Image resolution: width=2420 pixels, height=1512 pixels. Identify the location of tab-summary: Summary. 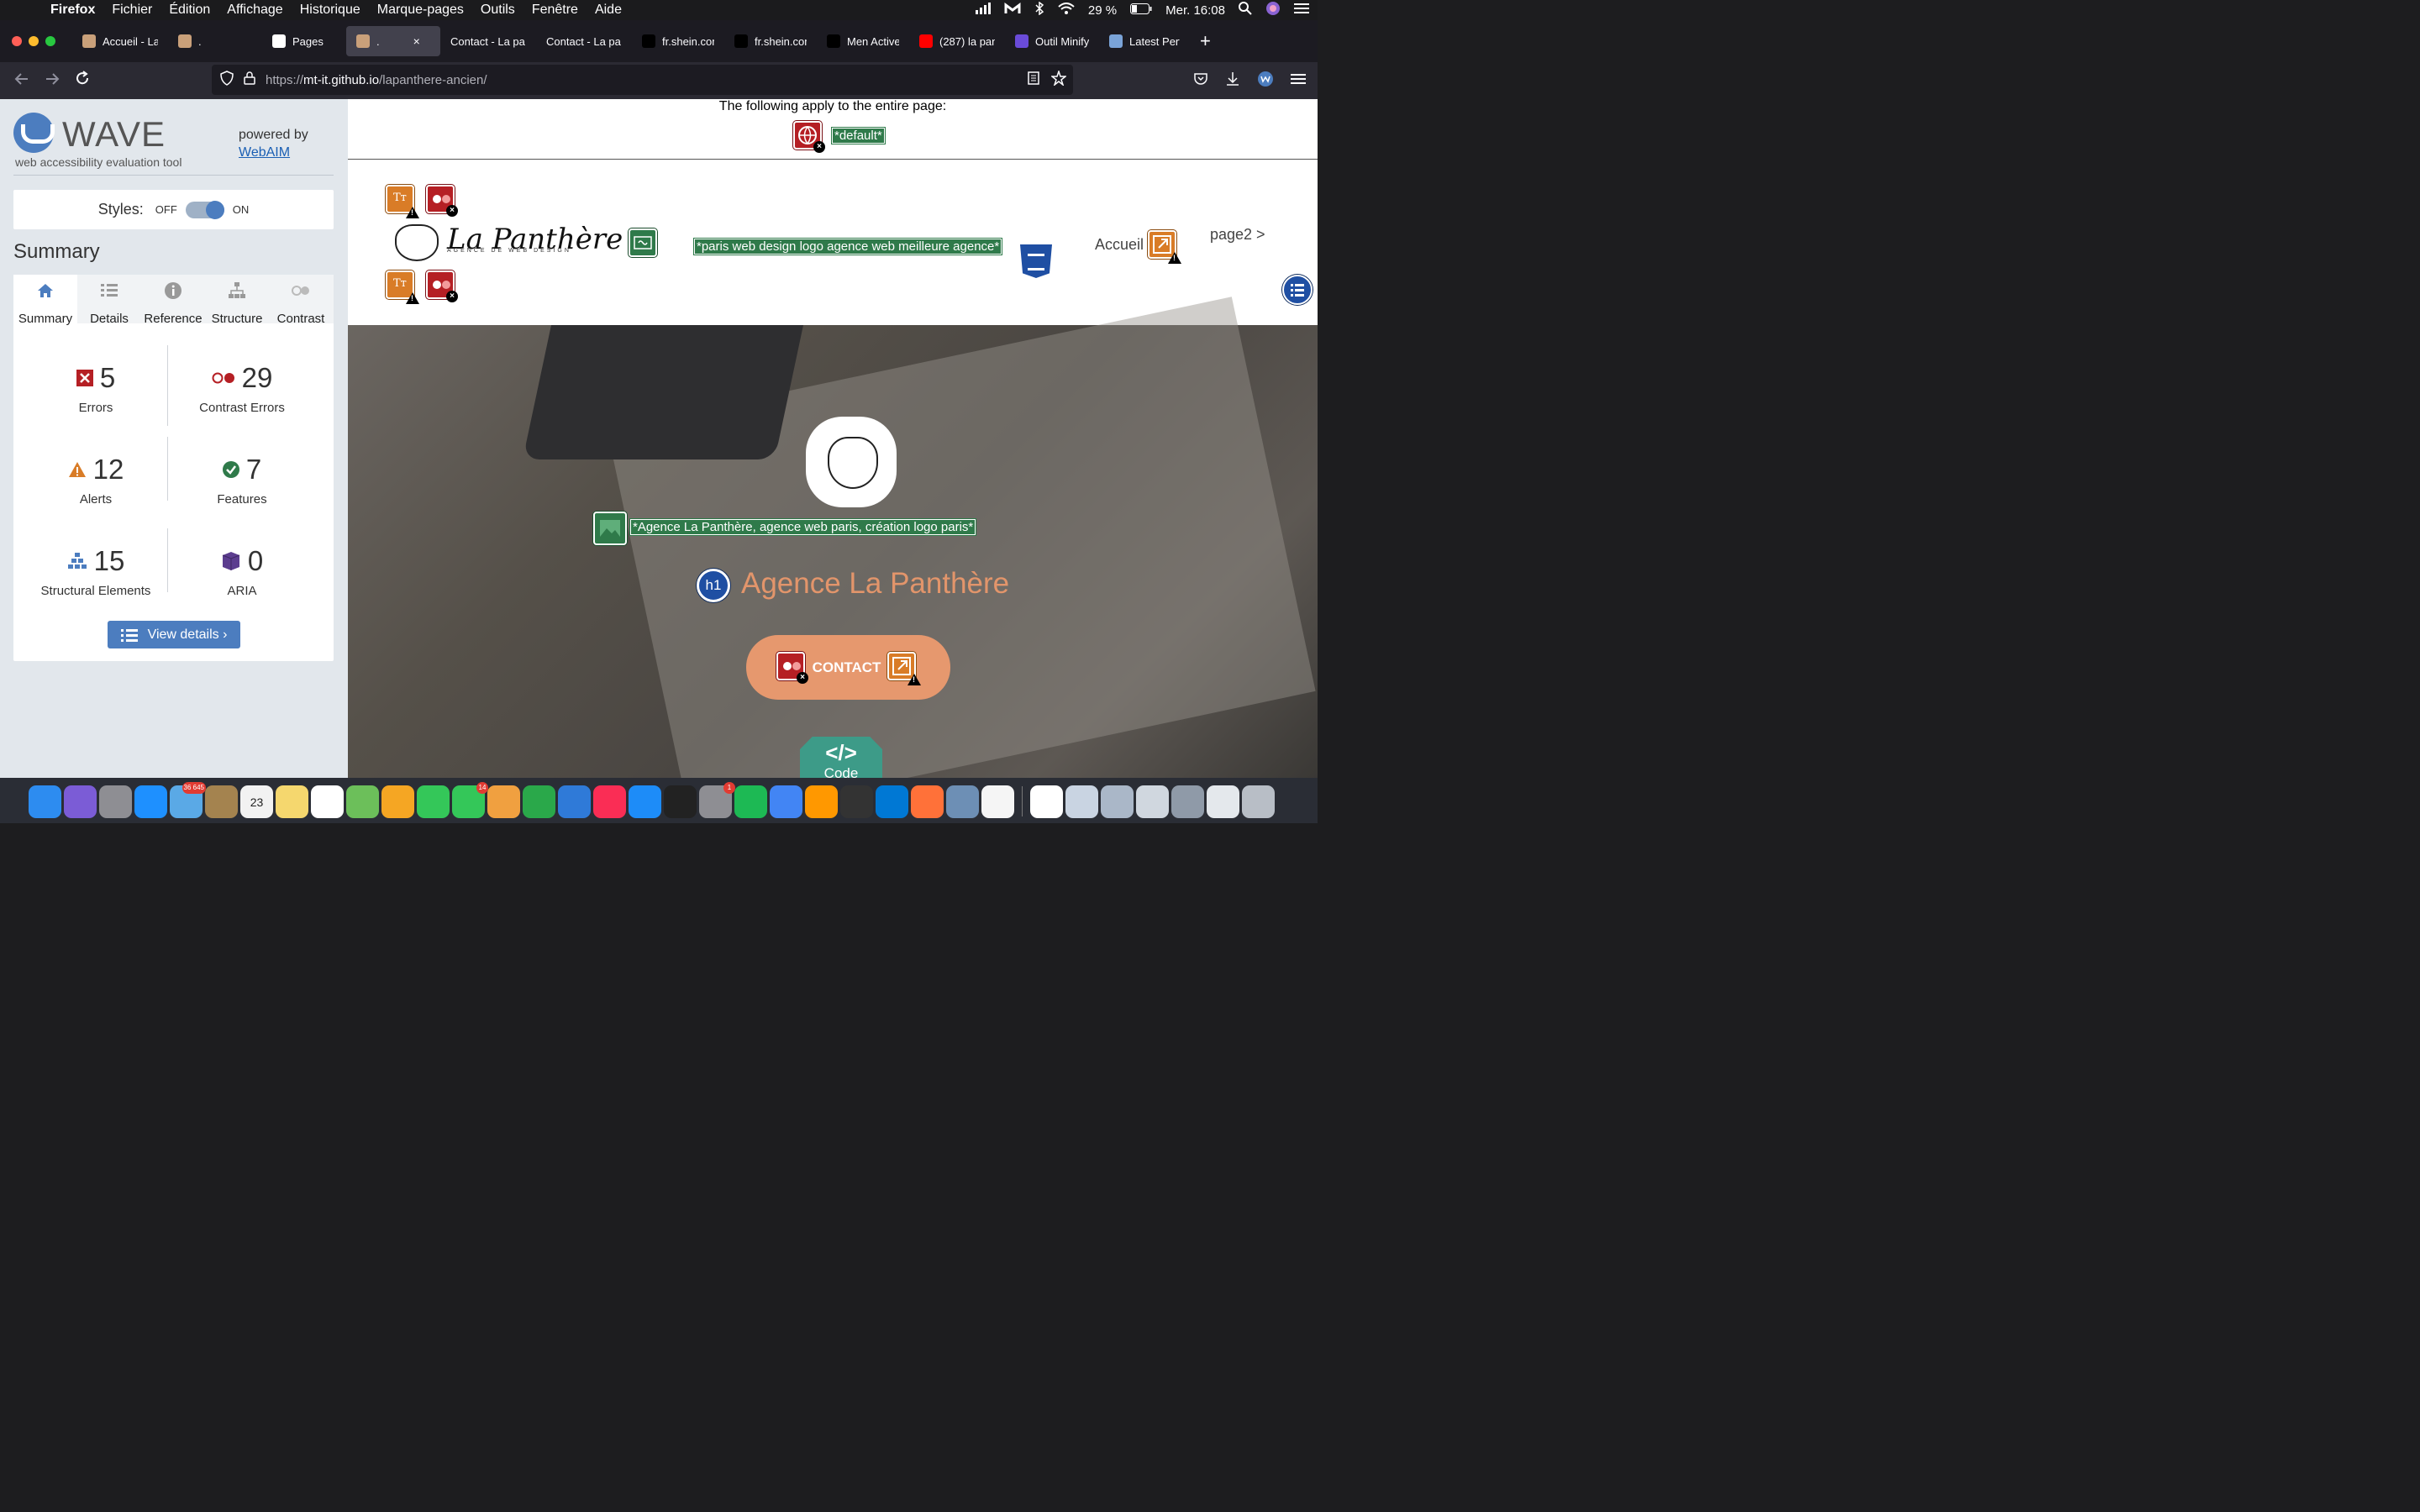
(45, 300).